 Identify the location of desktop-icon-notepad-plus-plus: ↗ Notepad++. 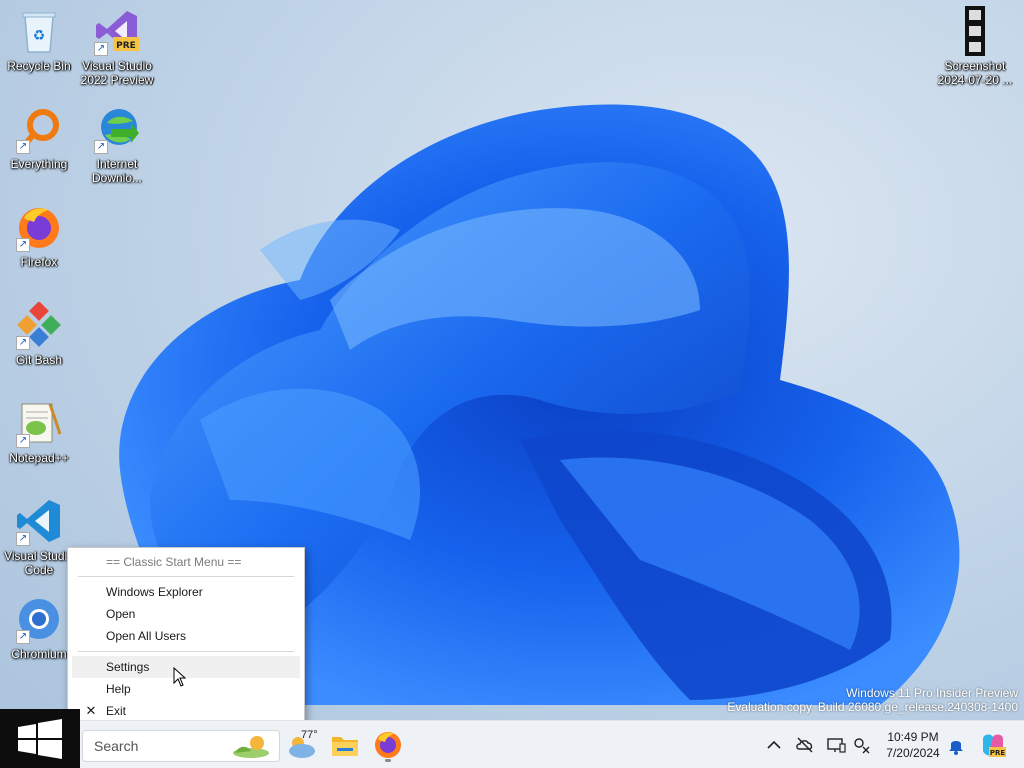
(39, 431).